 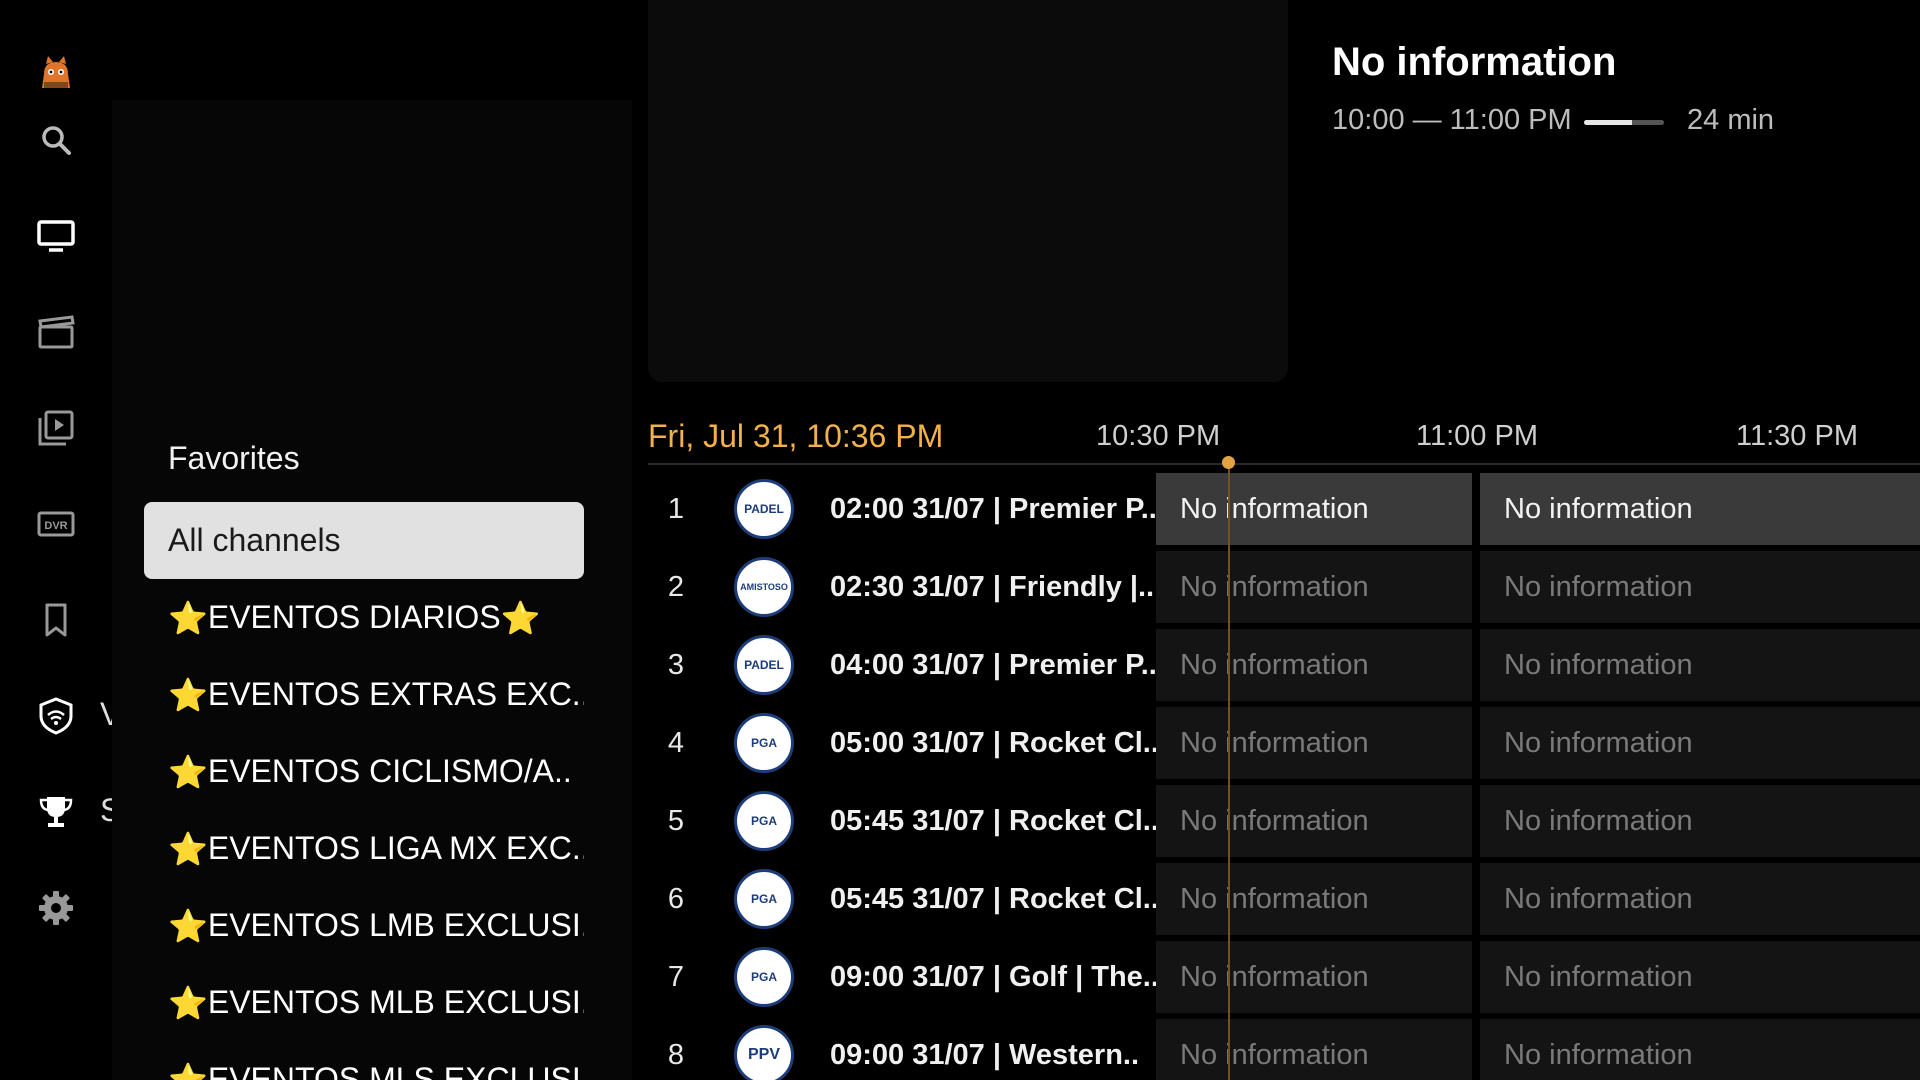 What do you see at coordinates (676, 664) in the screenshot?
I see `channel-number: 3` at bounding box center [676, 664].